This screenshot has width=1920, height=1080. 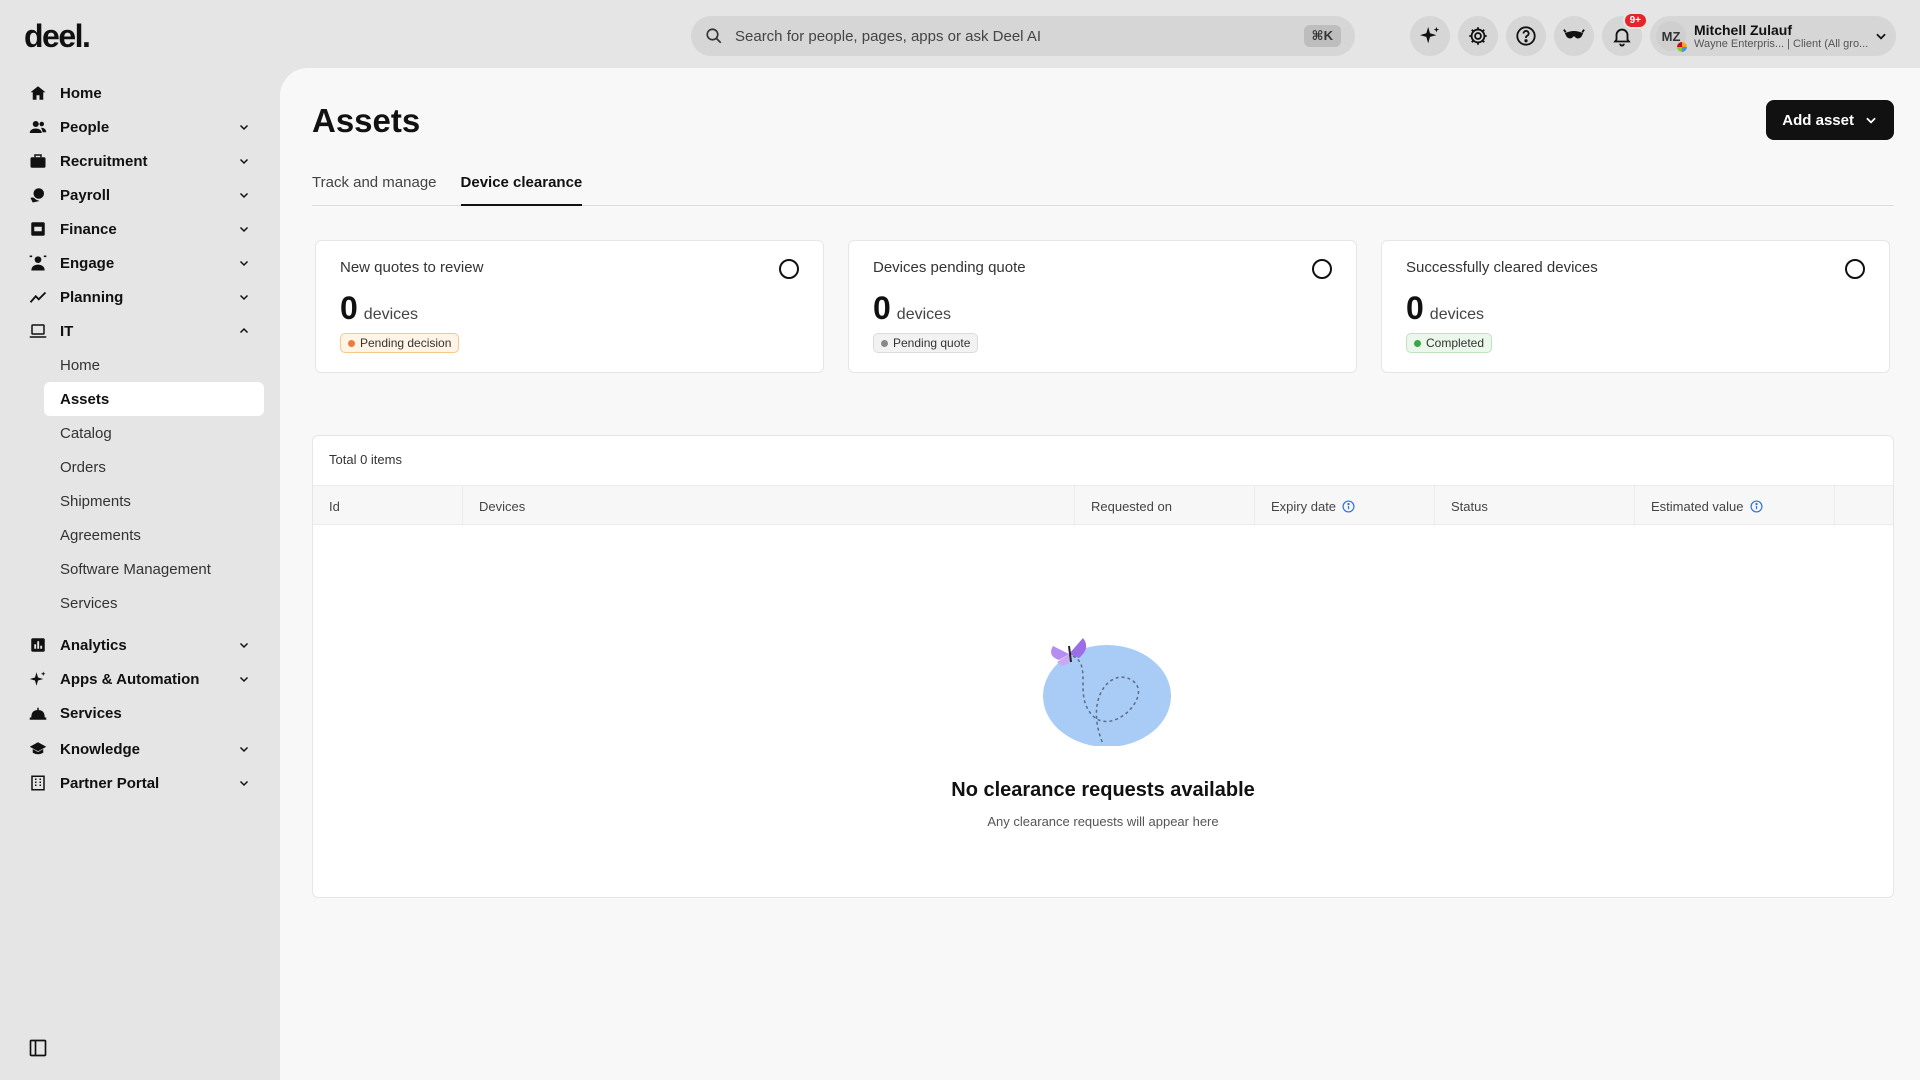 What do you see at coordinates (502, 506) in the screenshot?
I see `column-label: Devices` at bounding box center [502, 506].